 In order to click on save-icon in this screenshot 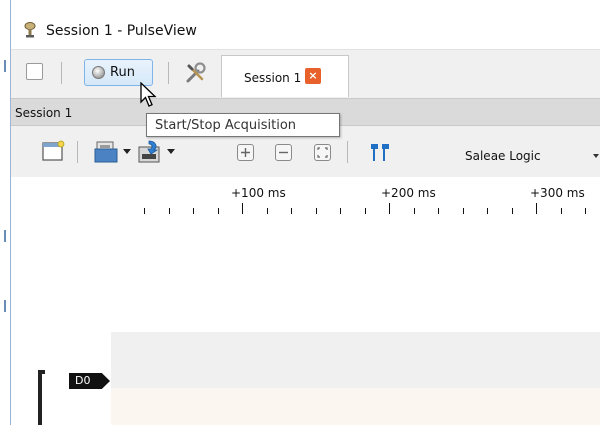, I will do `click(149, 152)`.